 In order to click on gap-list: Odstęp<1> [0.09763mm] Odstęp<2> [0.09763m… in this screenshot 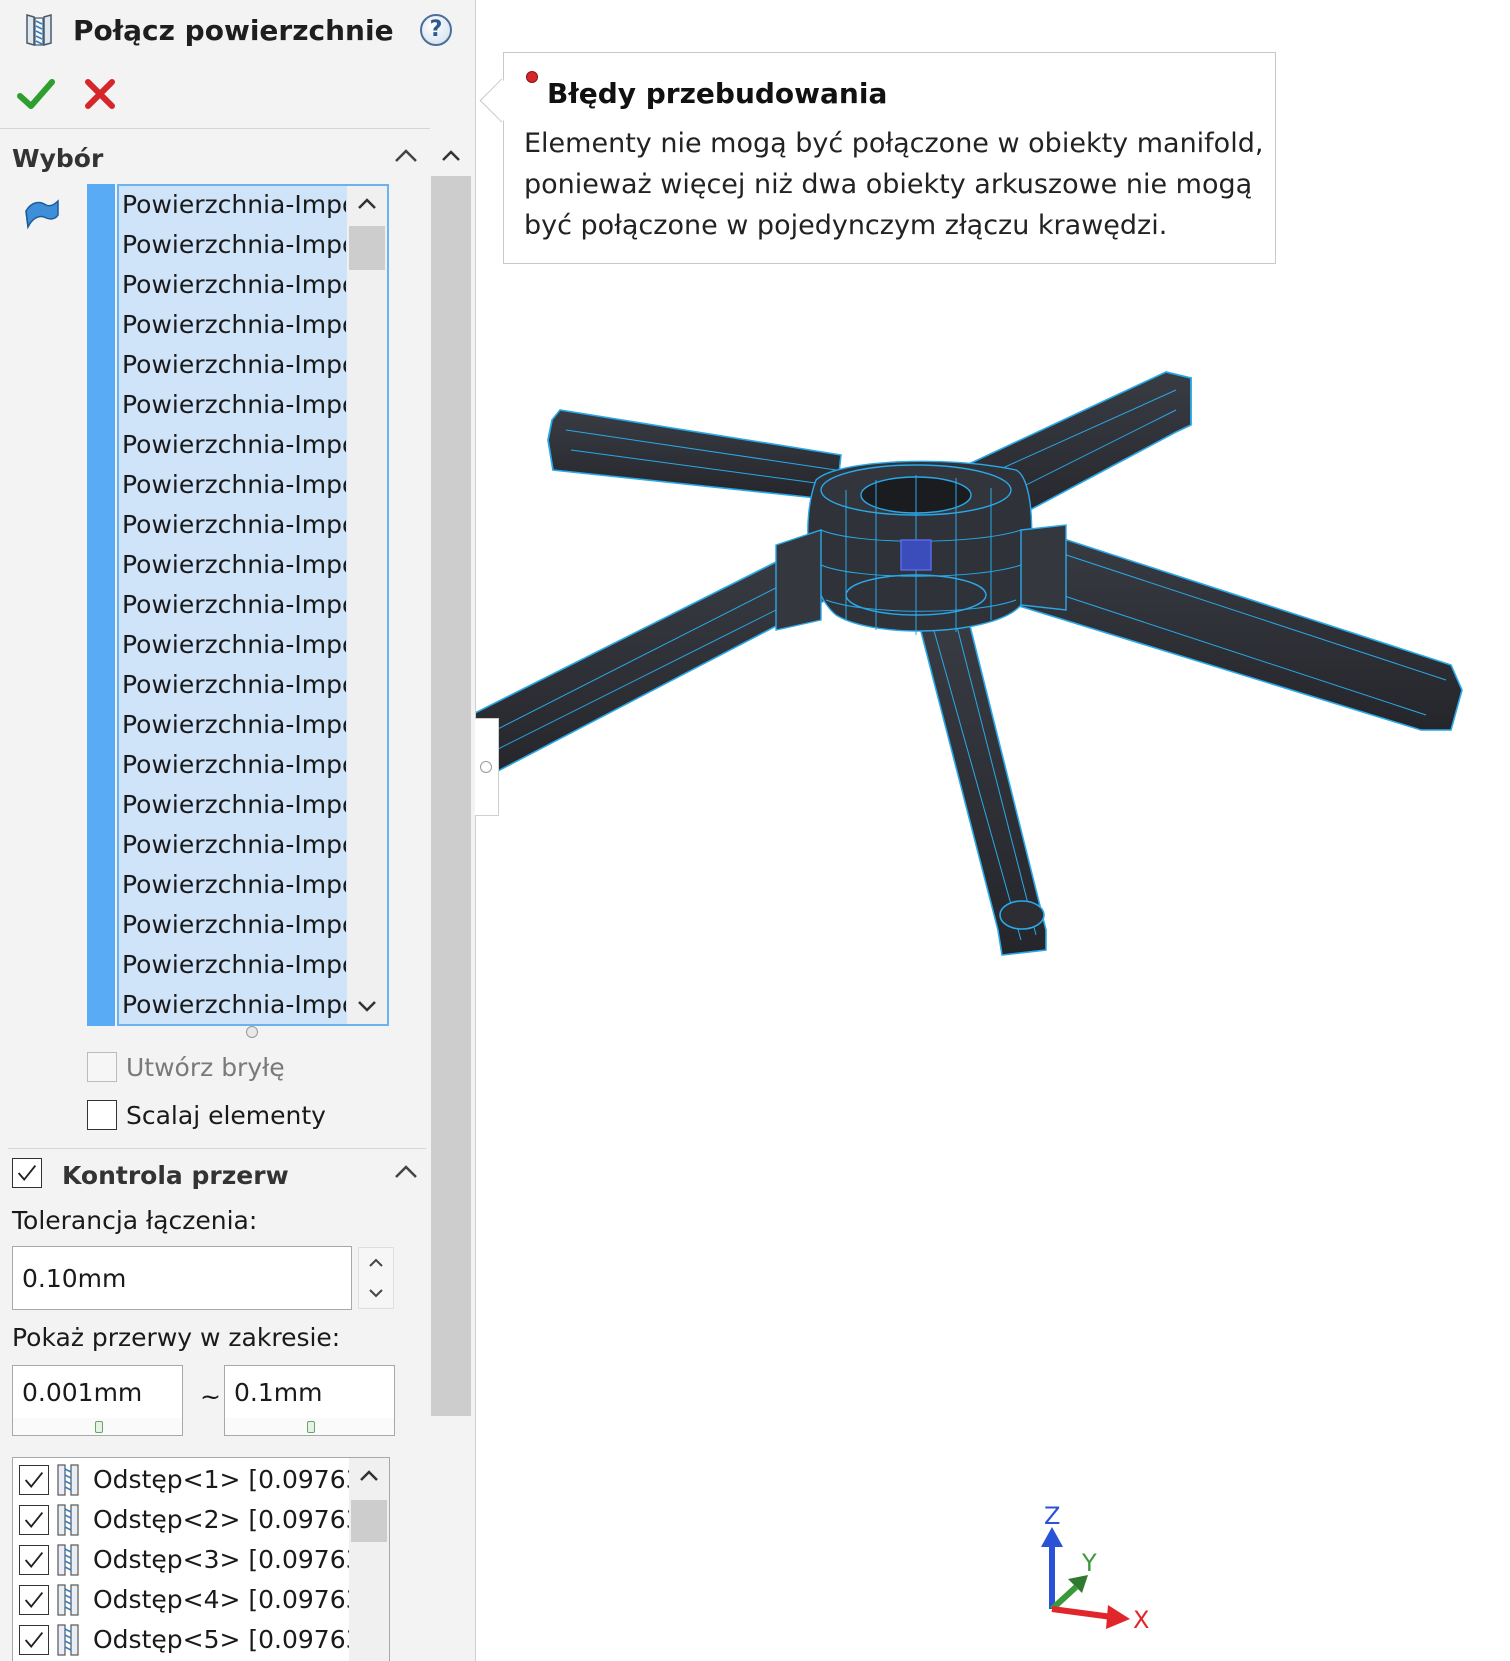, I will do `click(201, 1559)`.